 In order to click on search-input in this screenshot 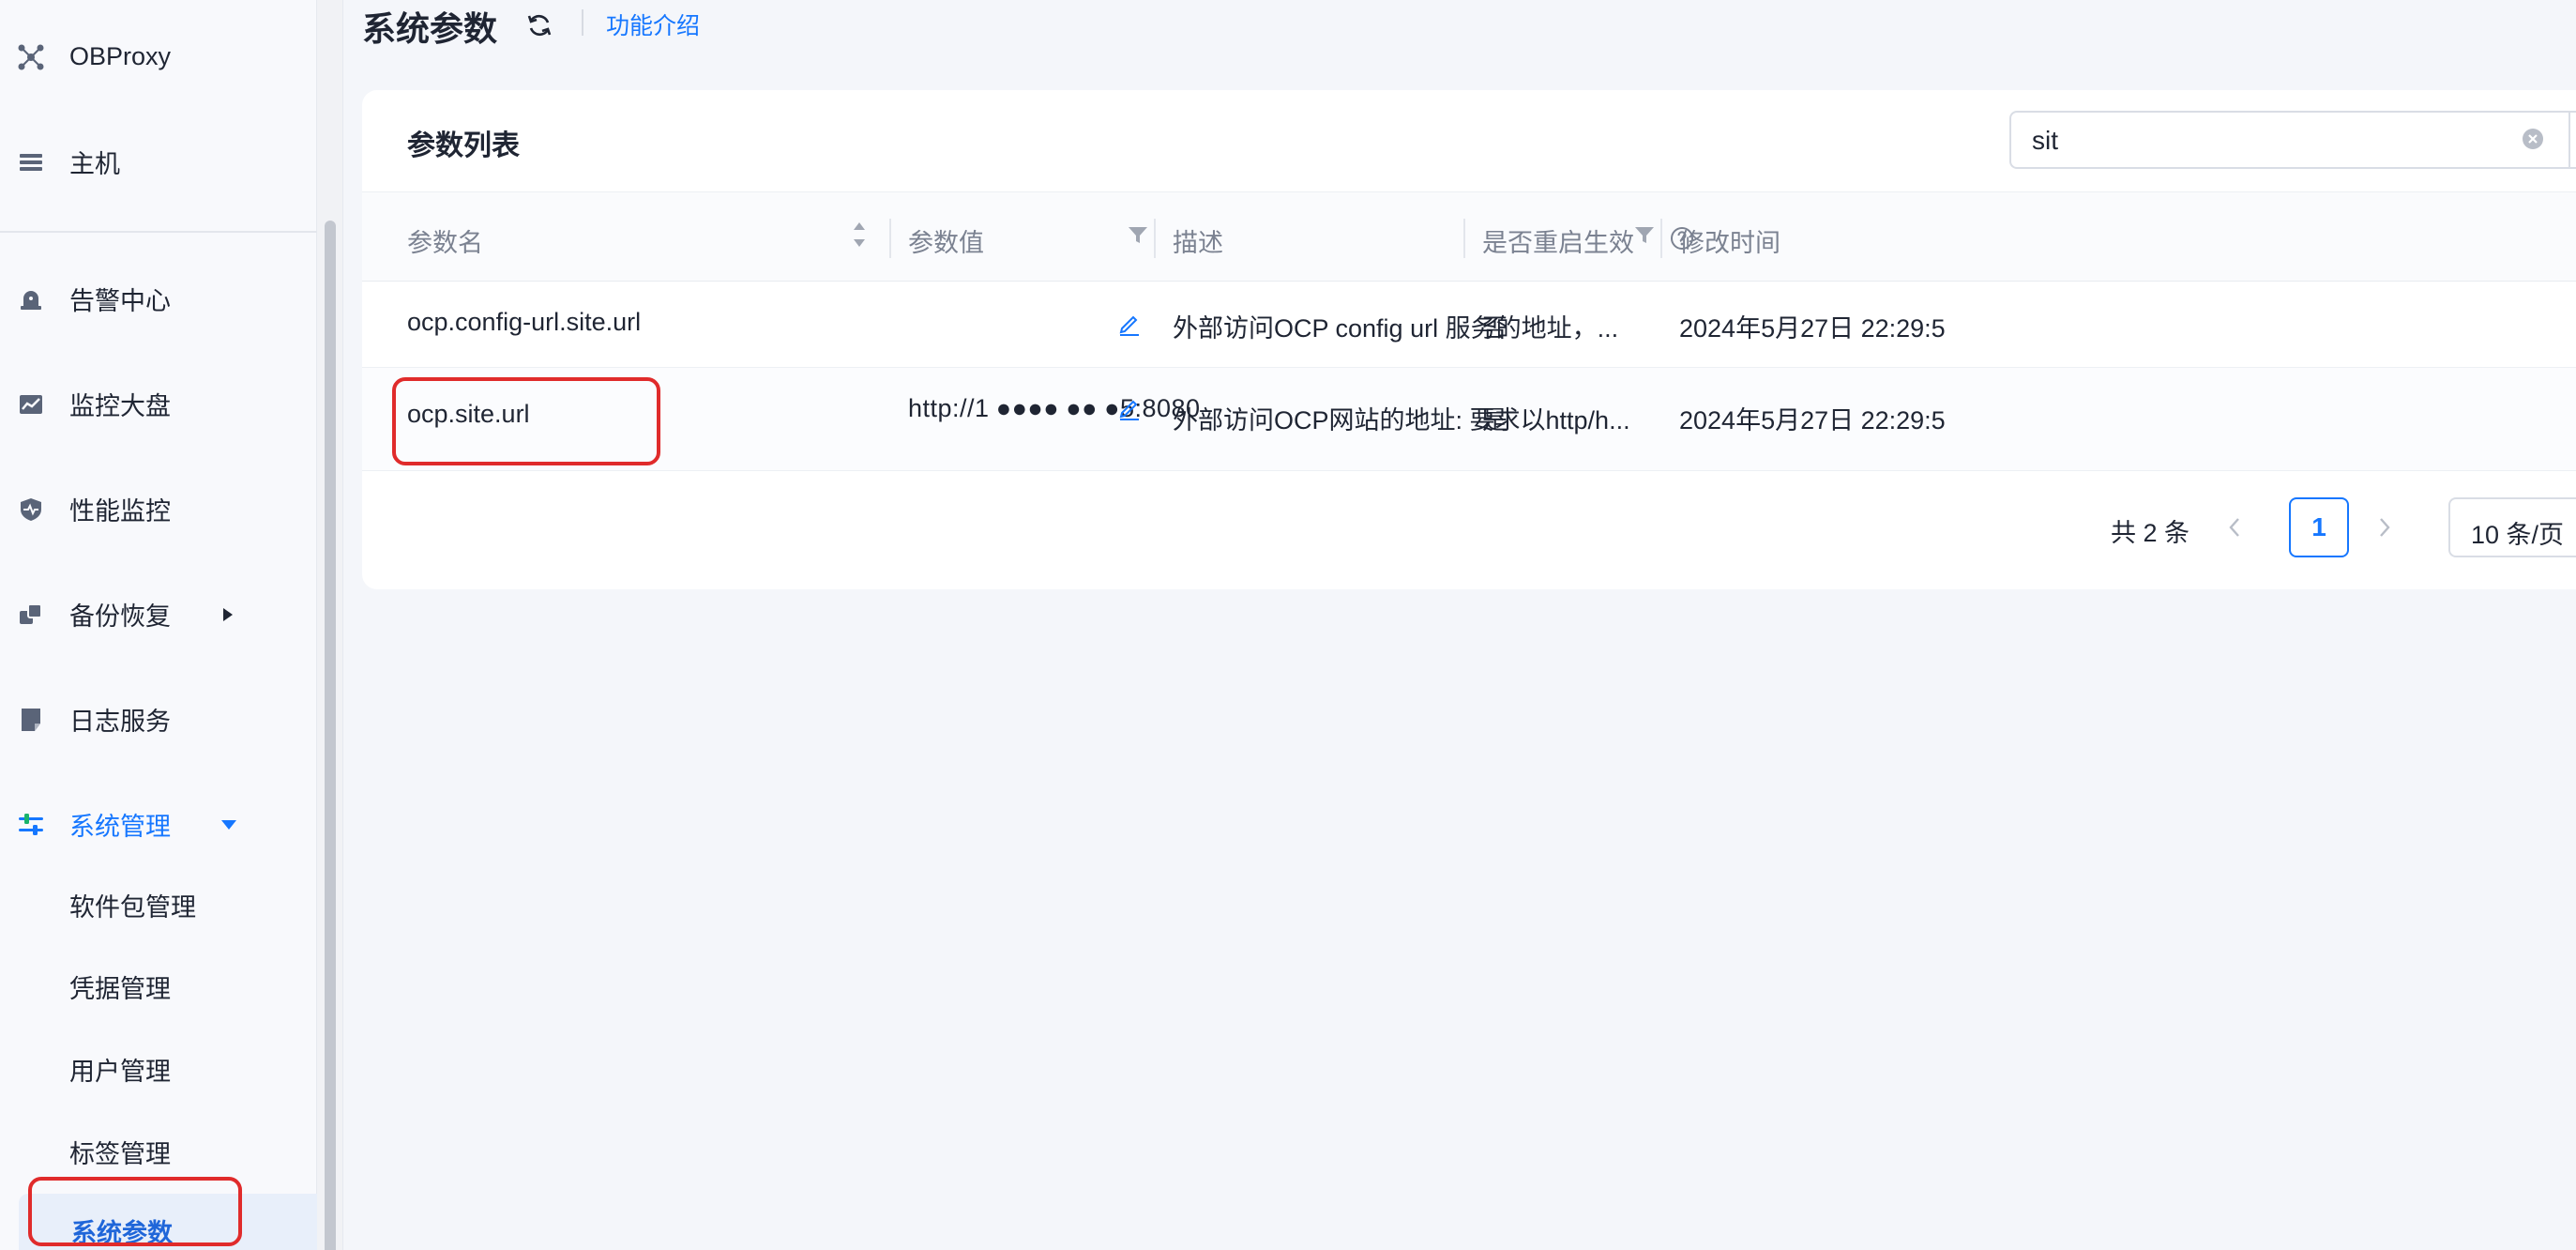, I will do `click(2266, 141)`.